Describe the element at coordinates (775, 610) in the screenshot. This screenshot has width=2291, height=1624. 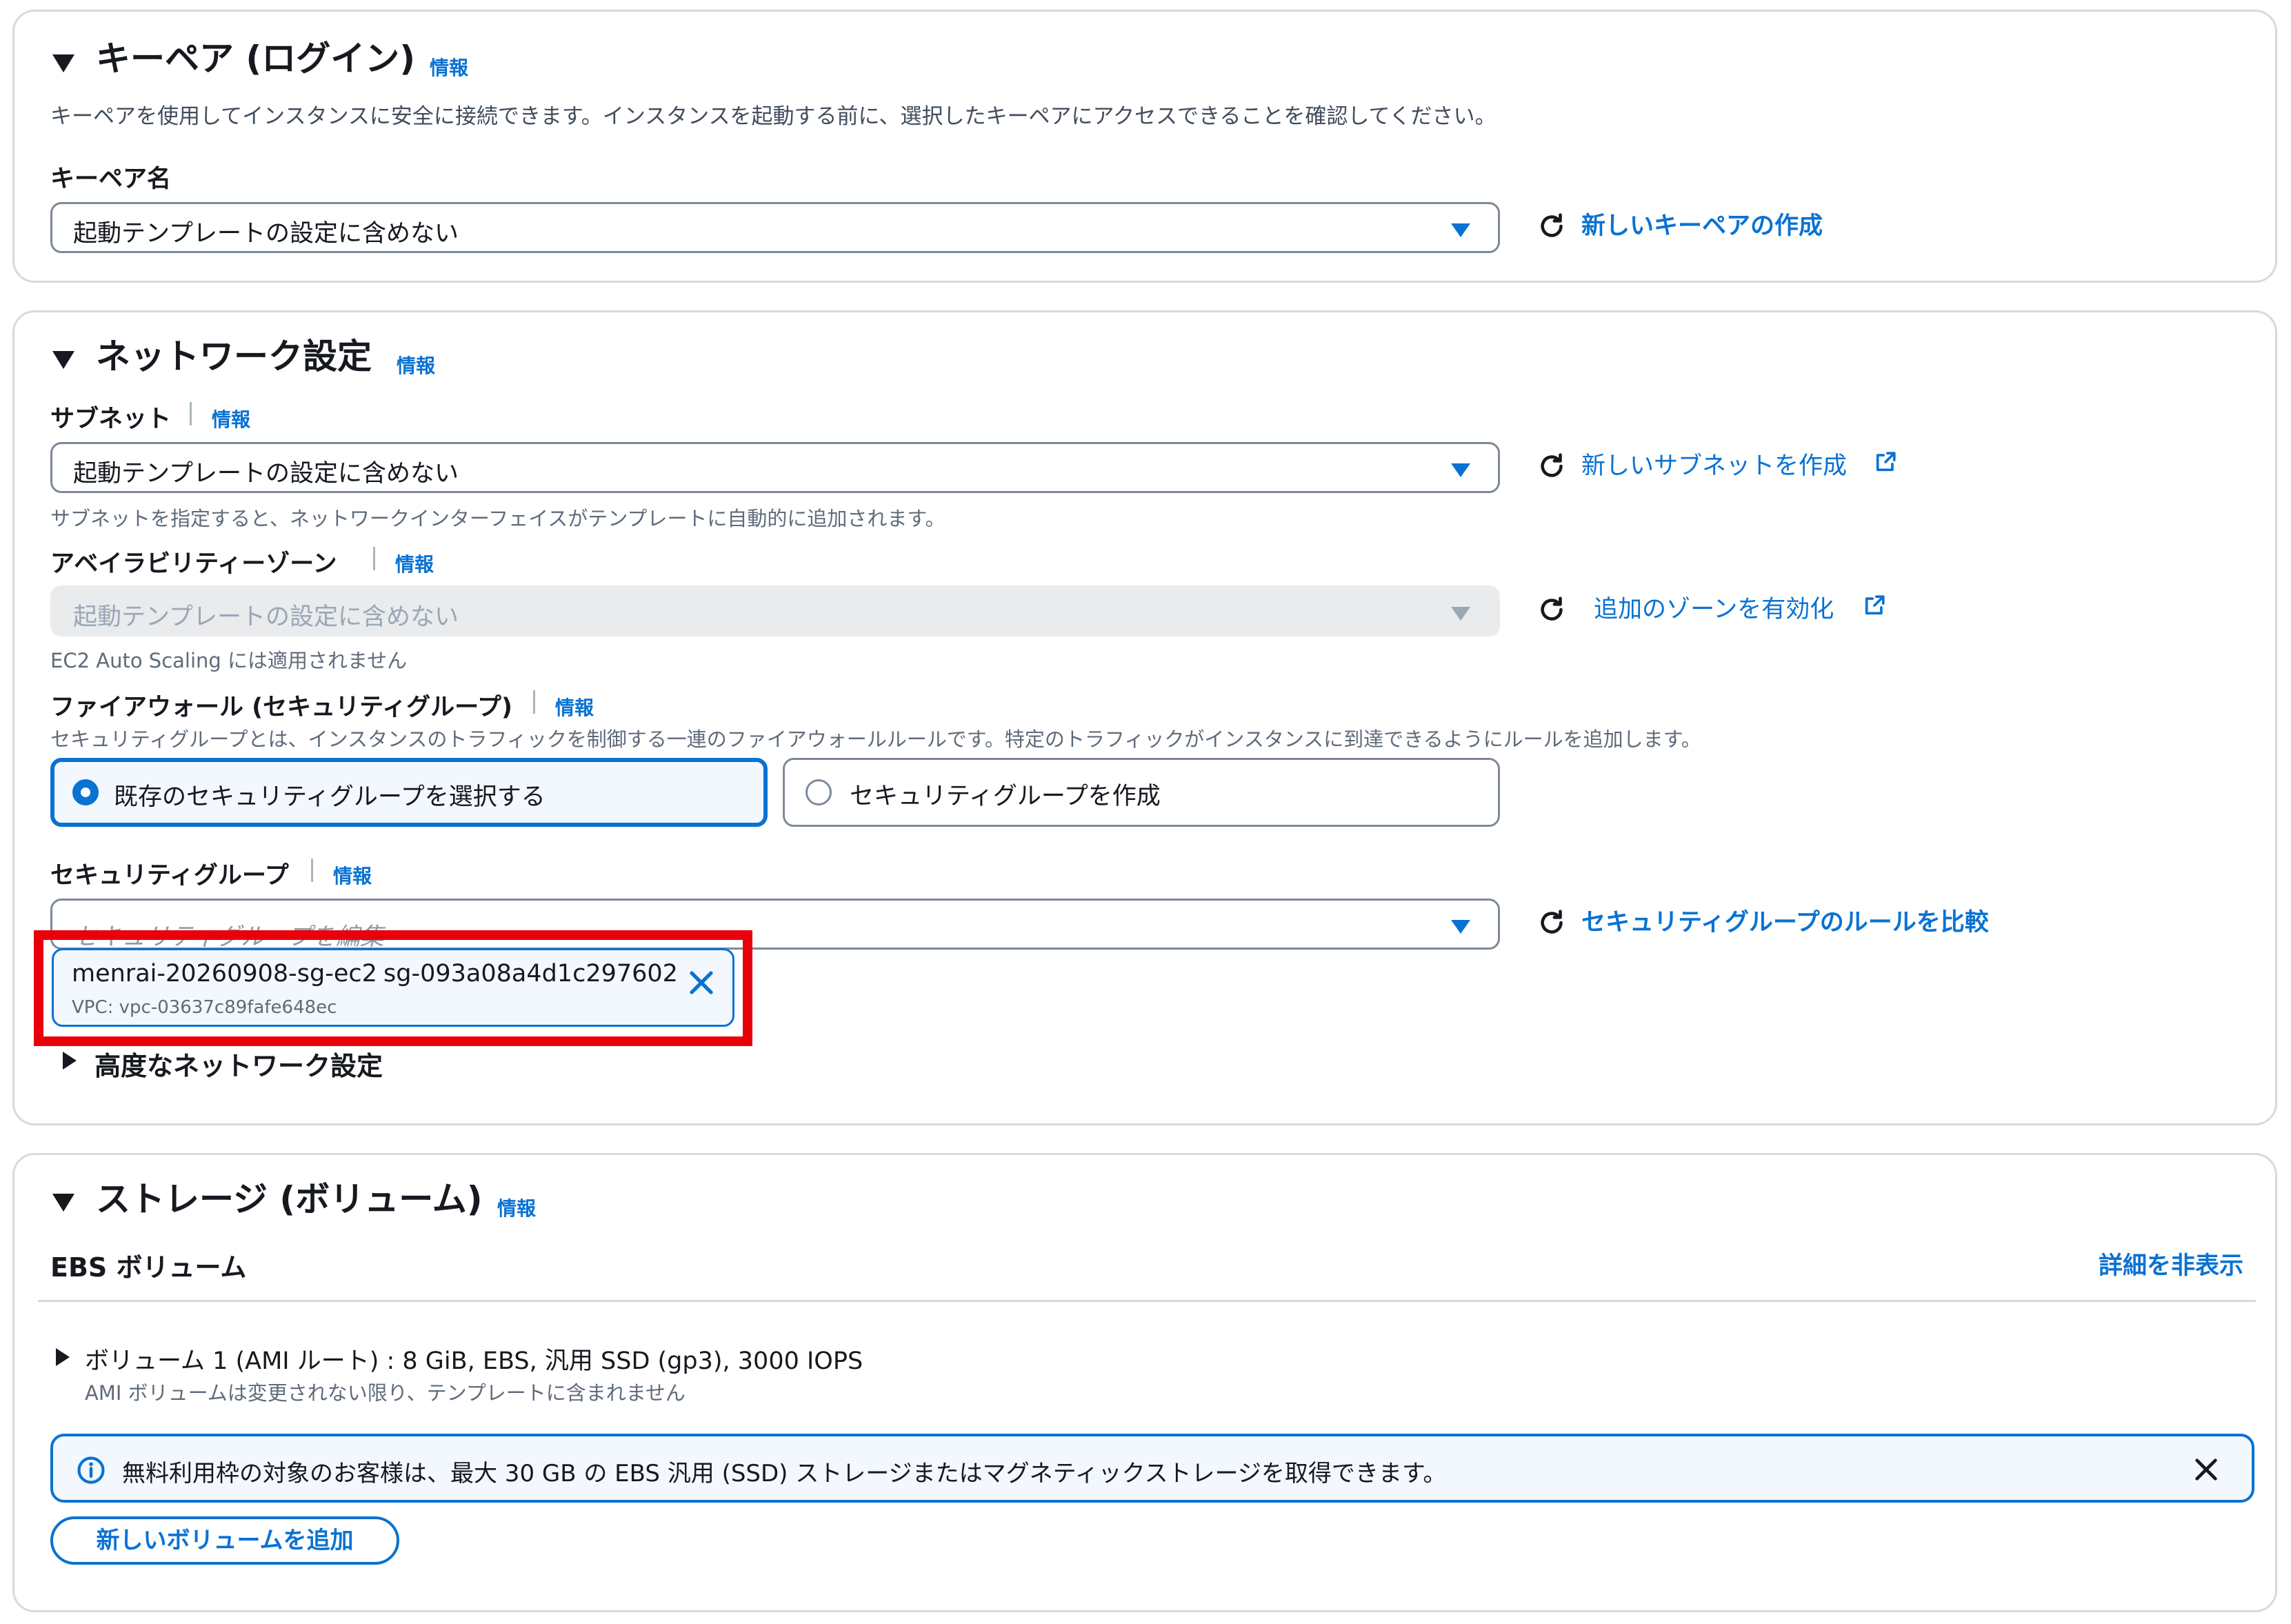
I see `az-select: 起動テンプレートの設定に含めない` at that location.